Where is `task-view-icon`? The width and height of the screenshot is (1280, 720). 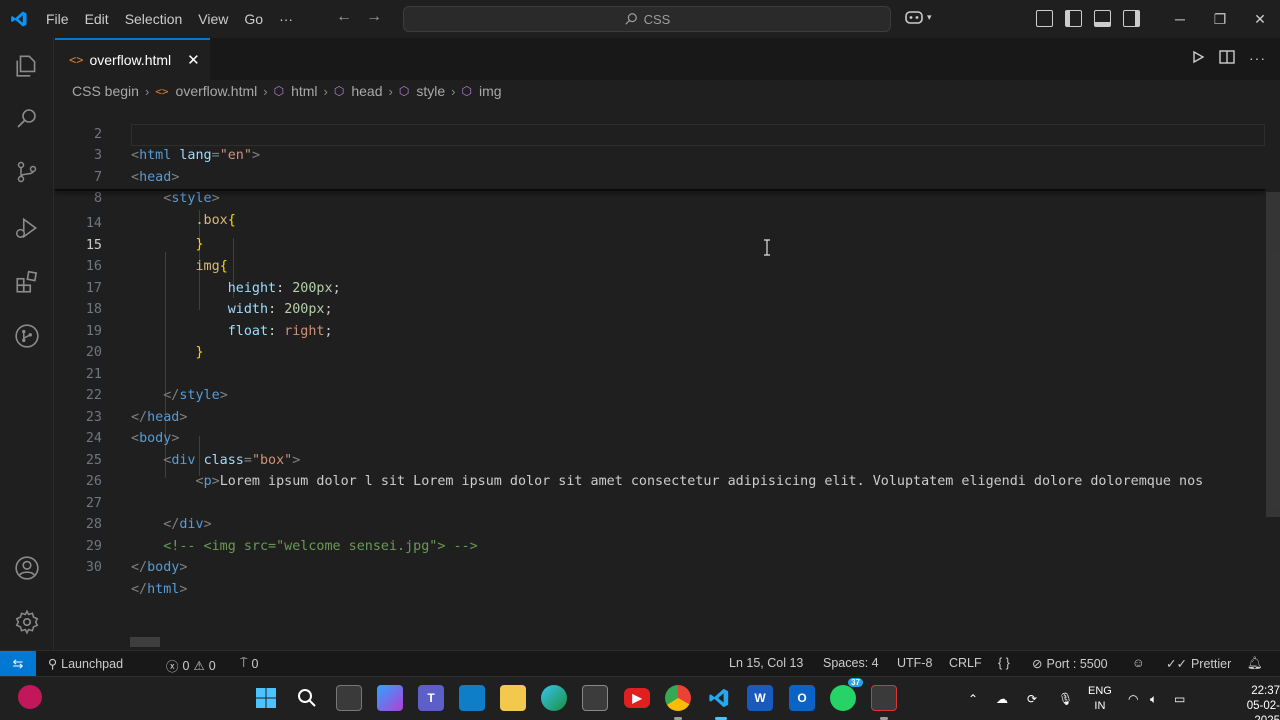
task-view-icon is located at coordinates (349, 698).